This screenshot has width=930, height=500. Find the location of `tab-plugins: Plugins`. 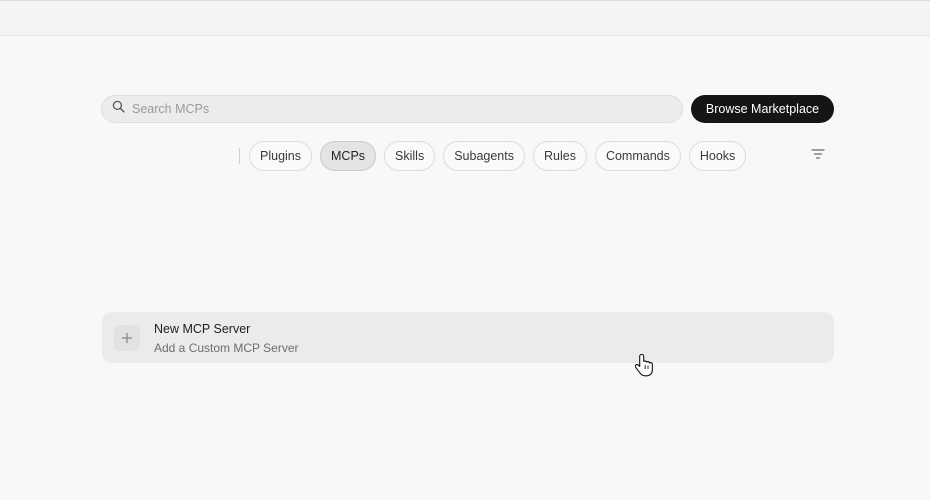

tab-plugins: Plugins is located at coordinates (280, 156).